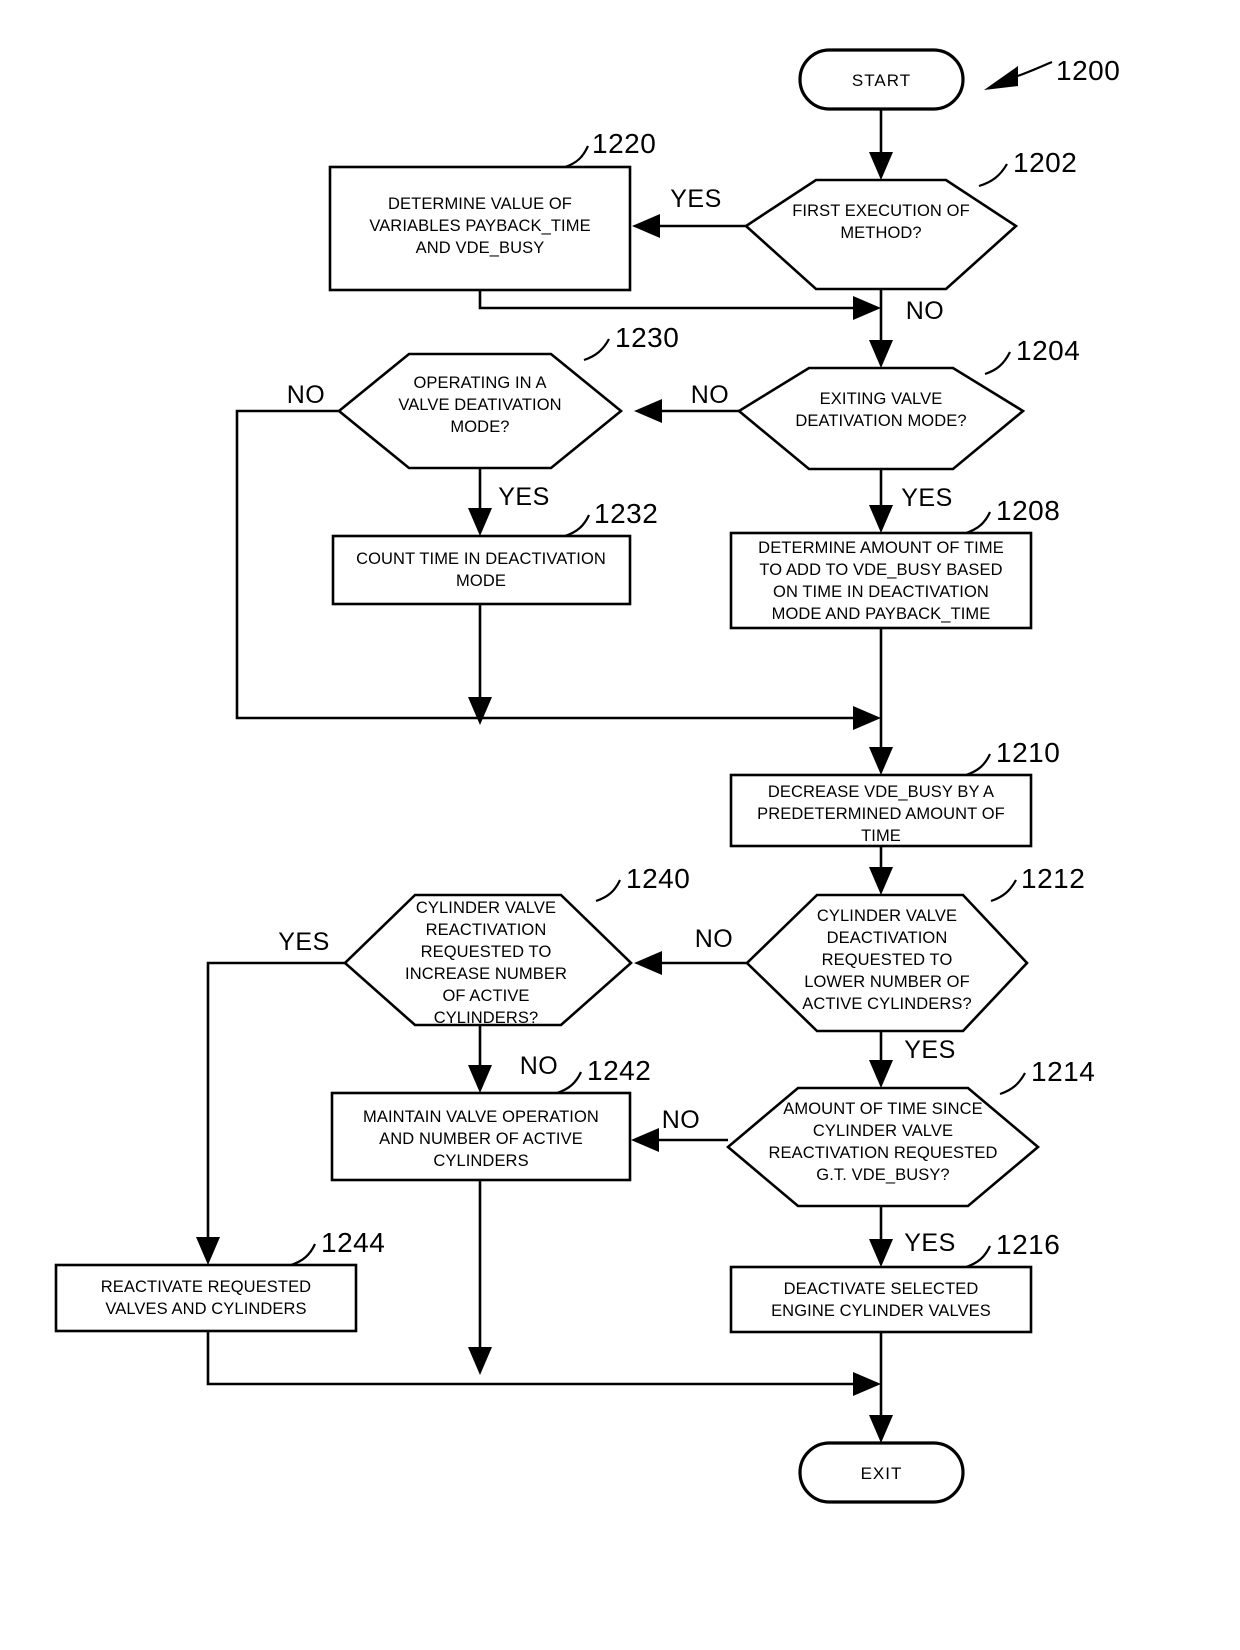  Describe the element at coordinates (930, 1243) in the screenshot. I see `branch-label-1214-yes: YES` at that location.